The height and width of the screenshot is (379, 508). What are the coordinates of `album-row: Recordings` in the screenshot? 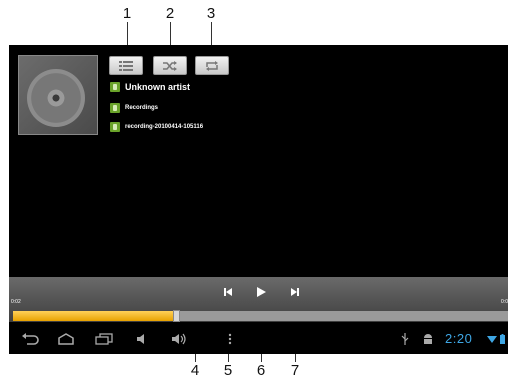 It's located at (134, 108).